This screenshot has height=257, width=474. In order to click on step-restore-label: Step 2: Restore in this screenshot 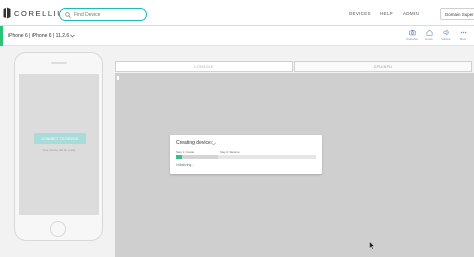, I will do `click(230, 152)`.